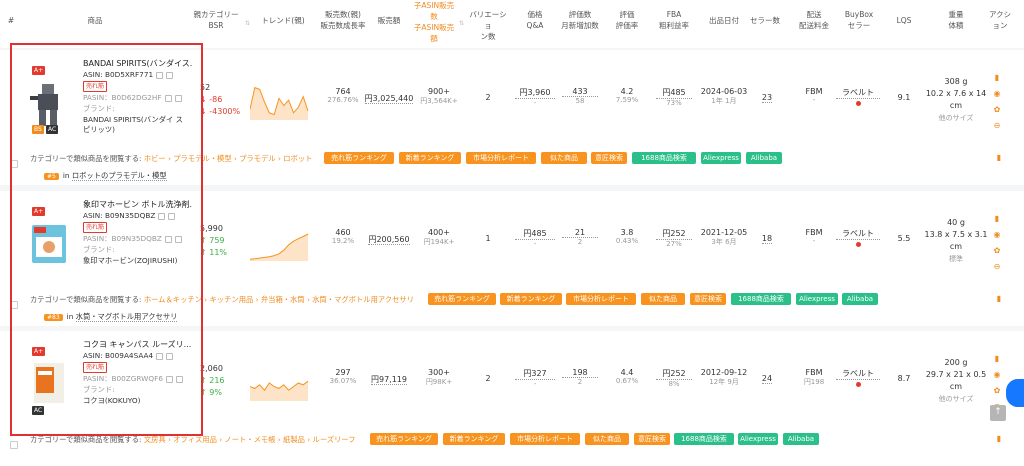  I want to click on col-product: 商品, so click(95, 20).